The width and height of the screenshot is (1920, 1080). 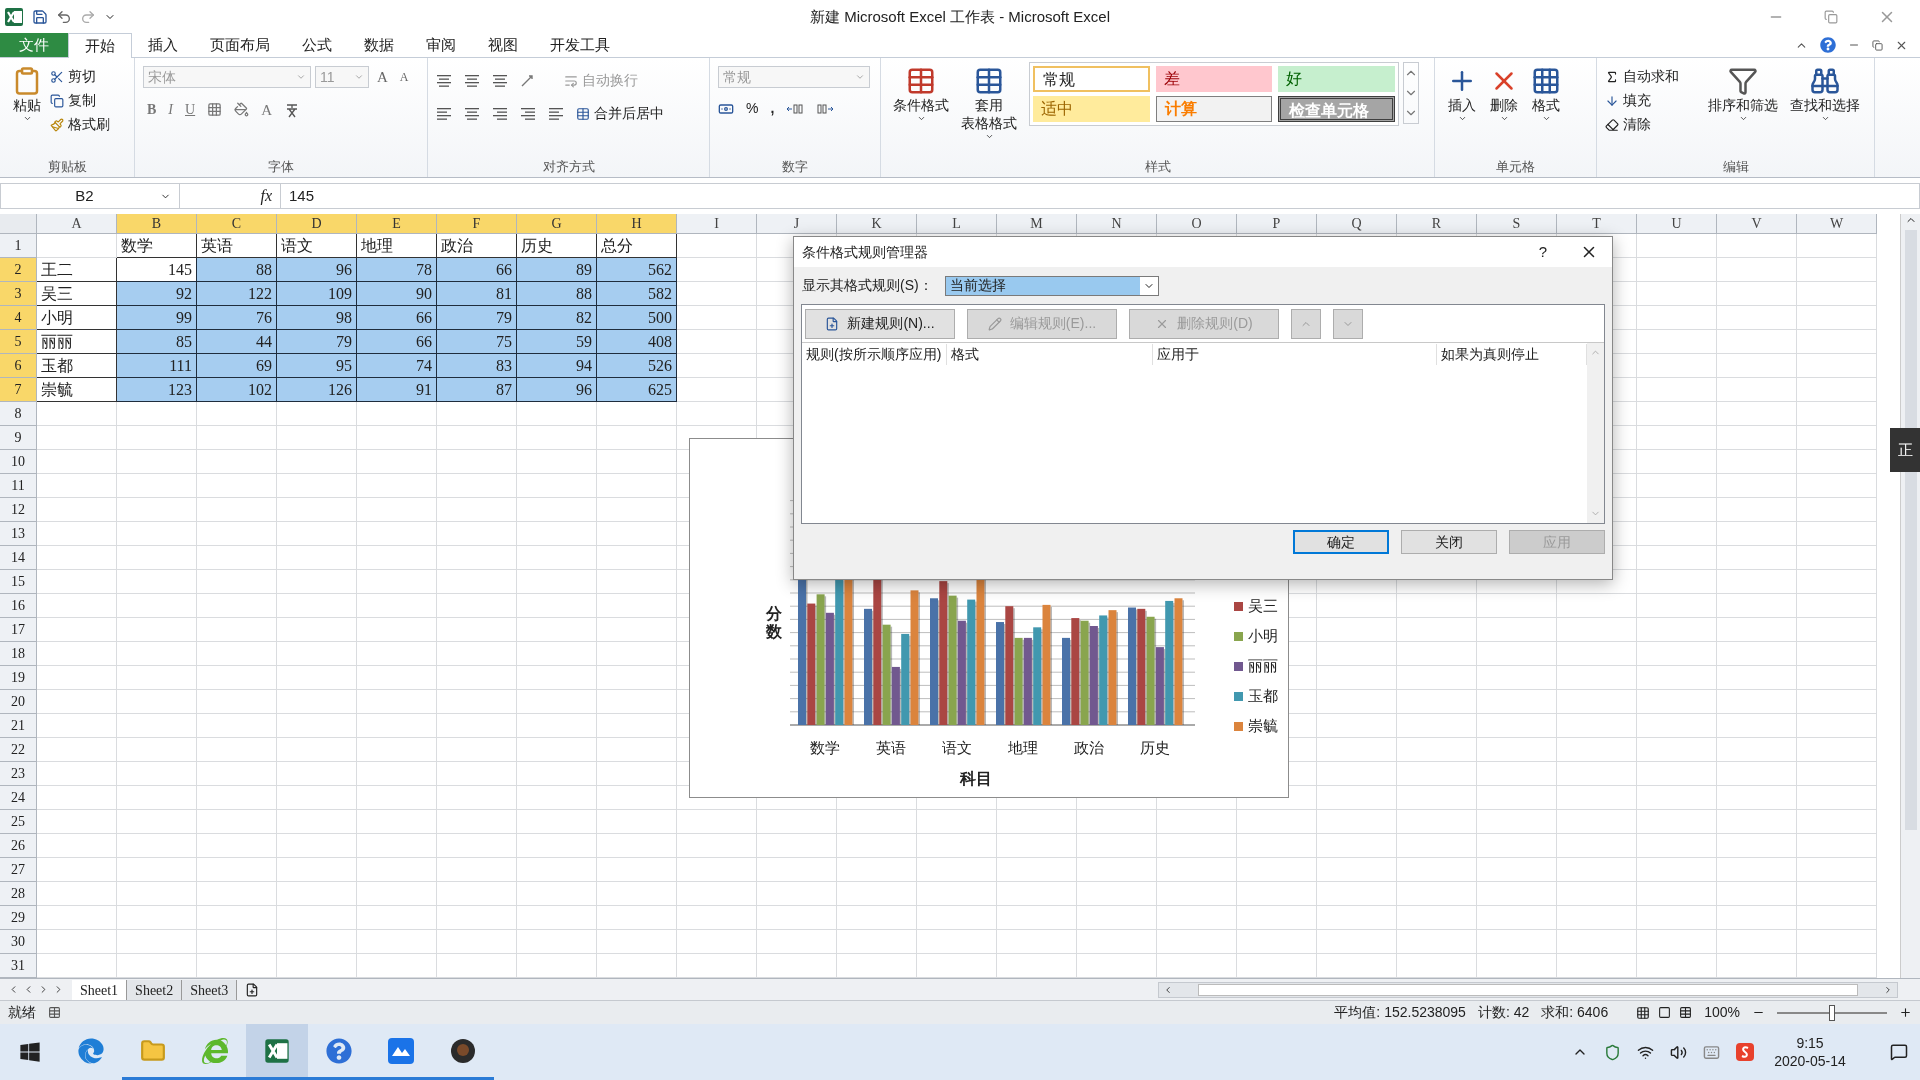 I want to click on column-header: G, so click(x=557, y=224).